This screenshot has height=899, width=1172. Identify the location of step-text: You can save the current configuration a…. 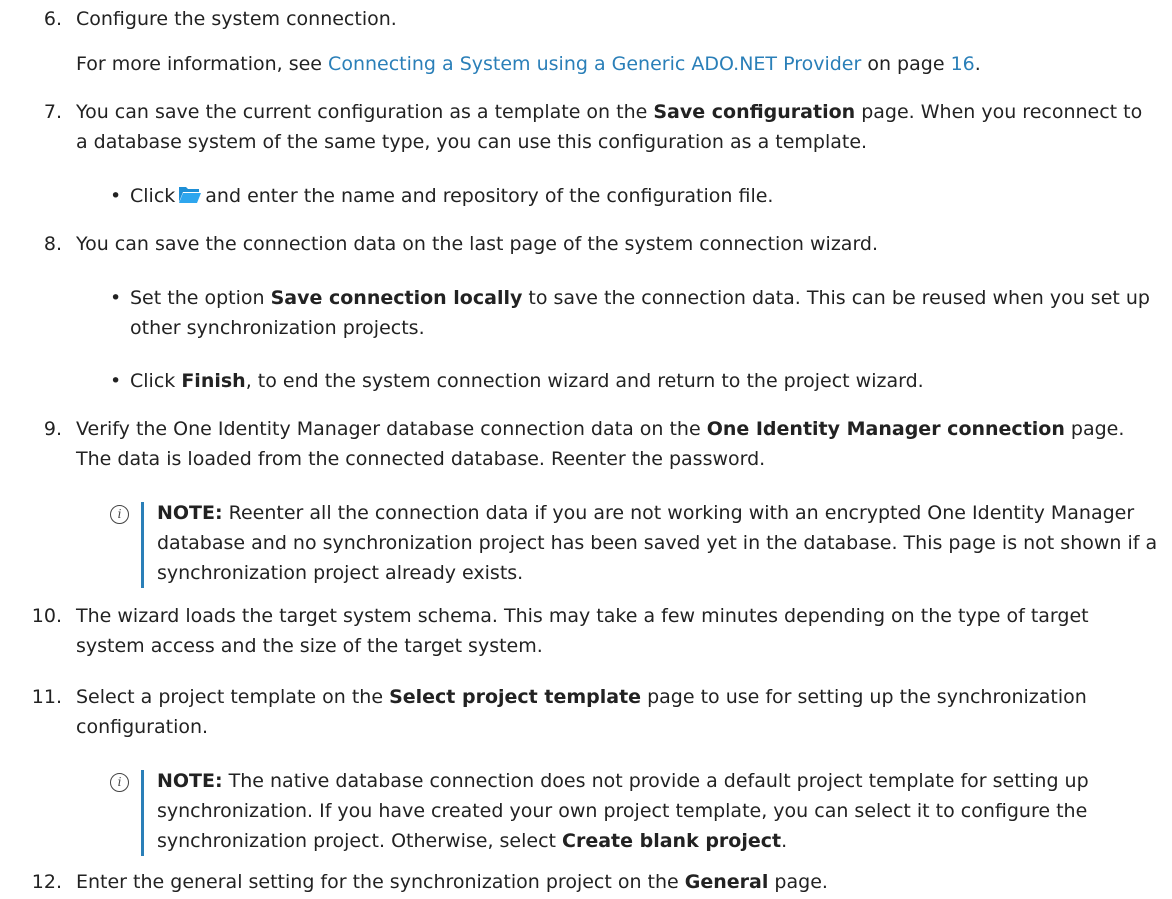
(609, 127).